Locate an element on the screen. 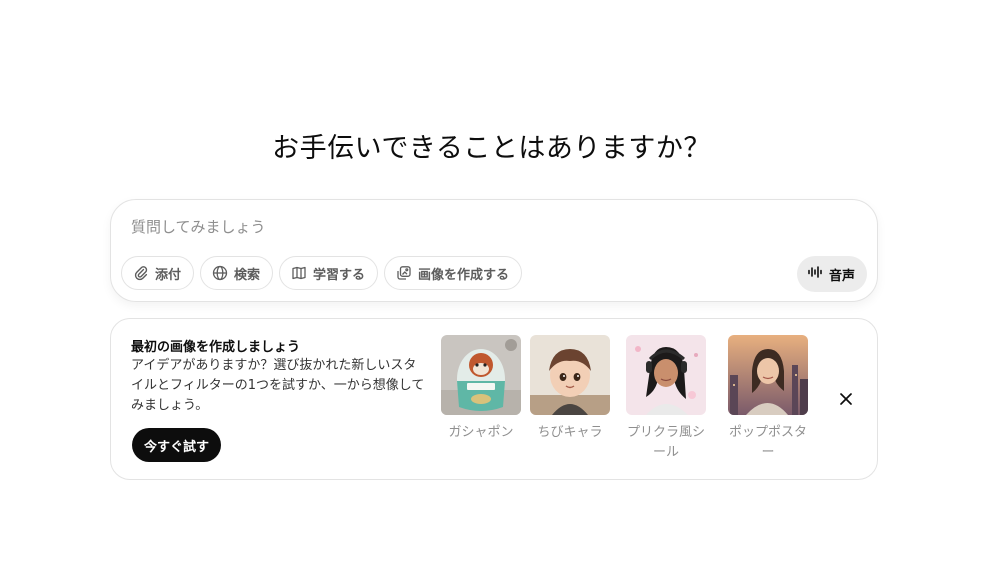 The image size is (1003, 583). waveform-icon is located at coordinates (815, 274).